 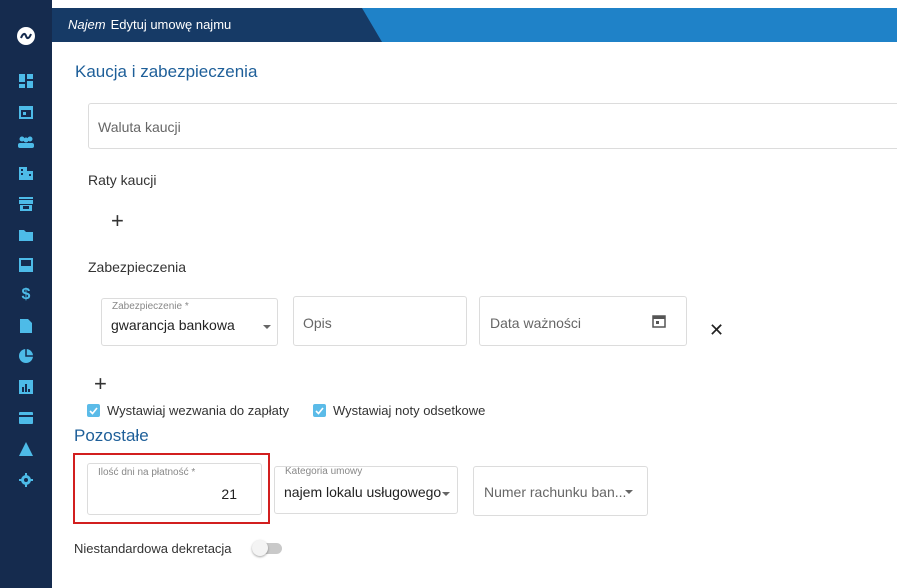 I want to click on logo-icon, so click(x=26, y=36).